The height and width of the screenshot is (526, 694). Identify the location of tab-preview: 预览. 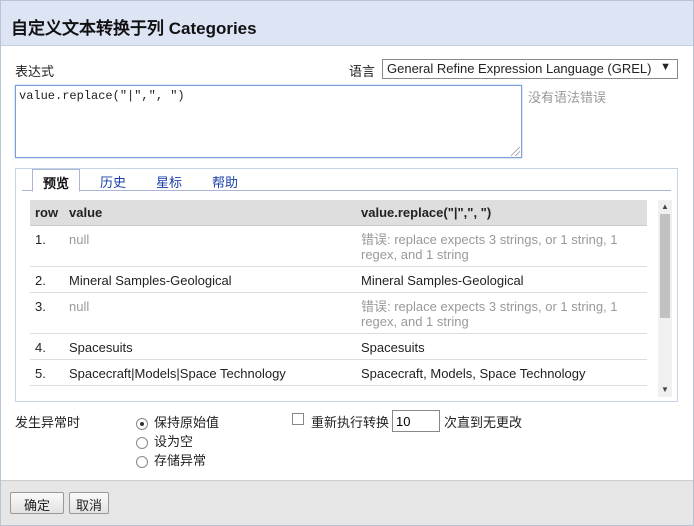
(56, 180).